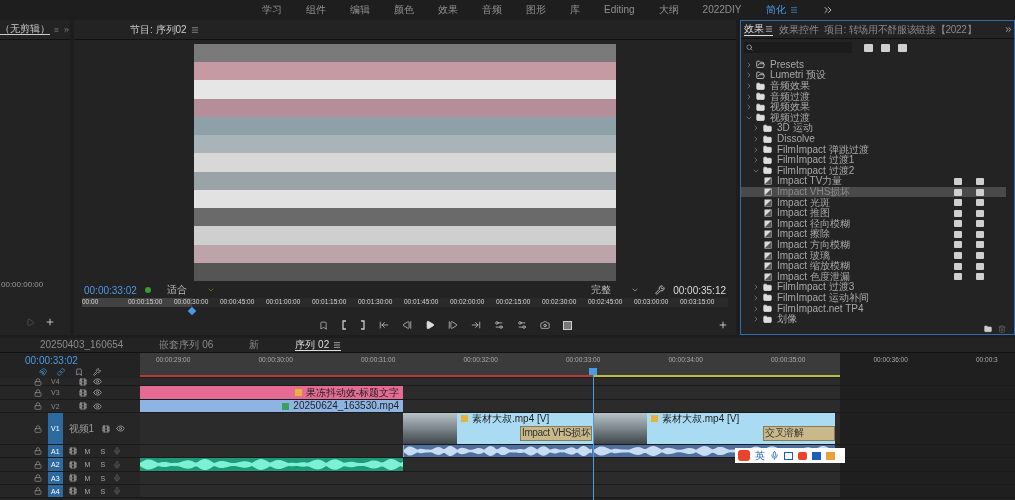  What do you see at coordinates (873, 287) in the screenshot?
I see `effects-tree-item: FilmImpact 过渡3` at bounding box center [873, 287].